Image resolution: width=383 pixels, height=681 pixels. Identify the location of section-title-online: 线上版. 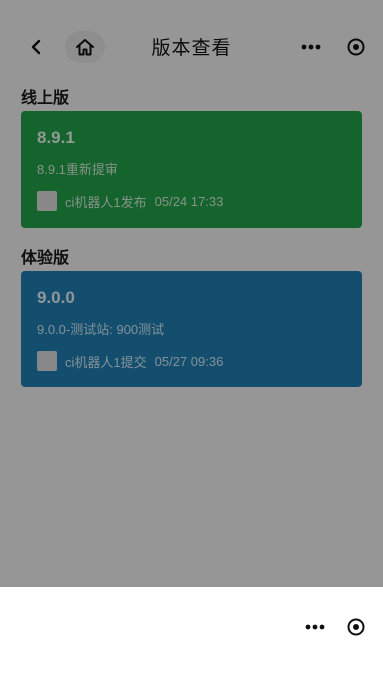
(45, 98).